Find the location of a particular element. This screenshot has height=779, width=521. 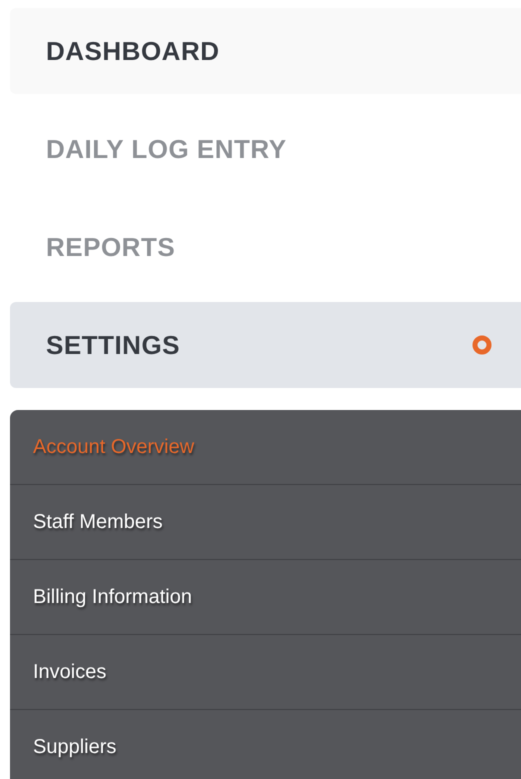

submenu-item: Staff Members is located at coordinates (265, 522).